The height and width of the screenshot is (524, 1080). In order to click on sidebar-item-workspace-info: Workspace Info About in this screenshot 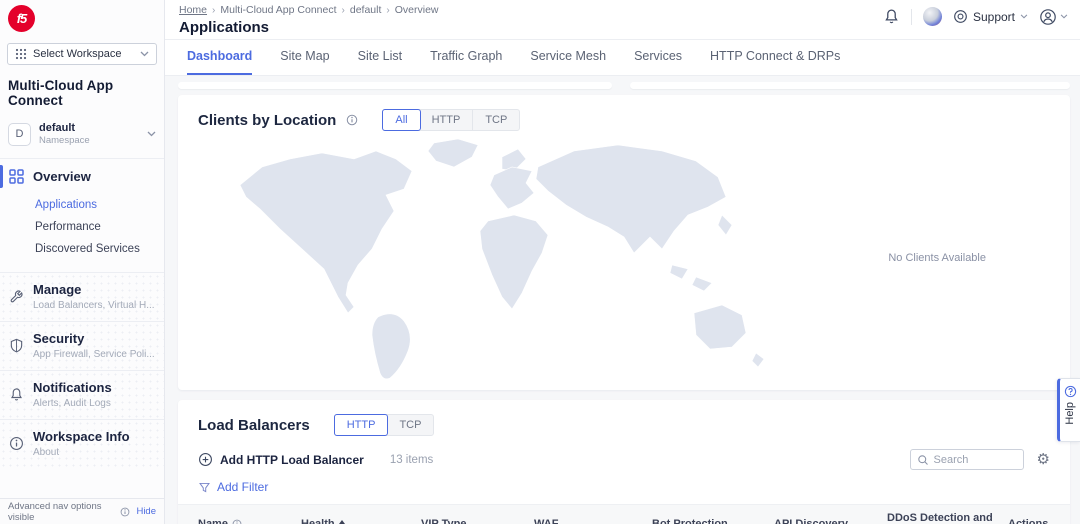, I will do `click(82, 444)`.